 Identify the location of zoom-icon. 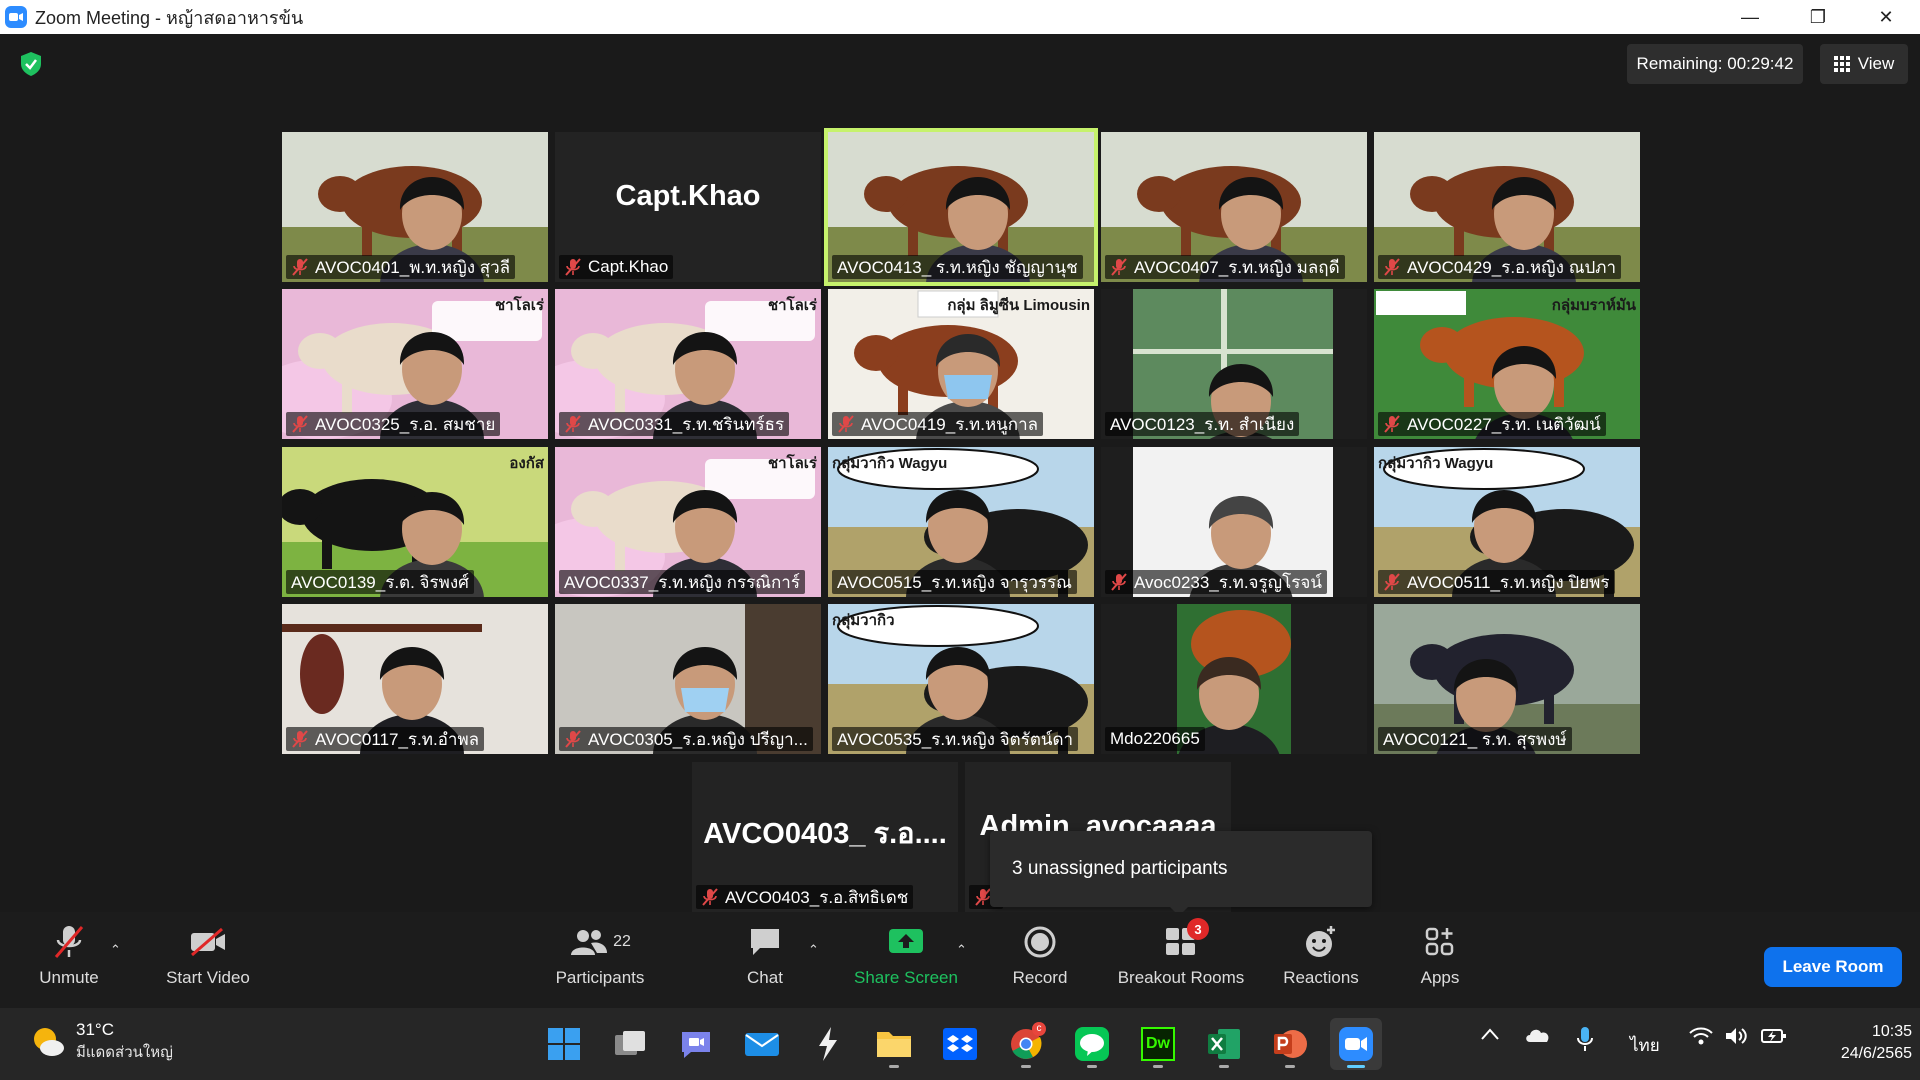
(1356, 1044).